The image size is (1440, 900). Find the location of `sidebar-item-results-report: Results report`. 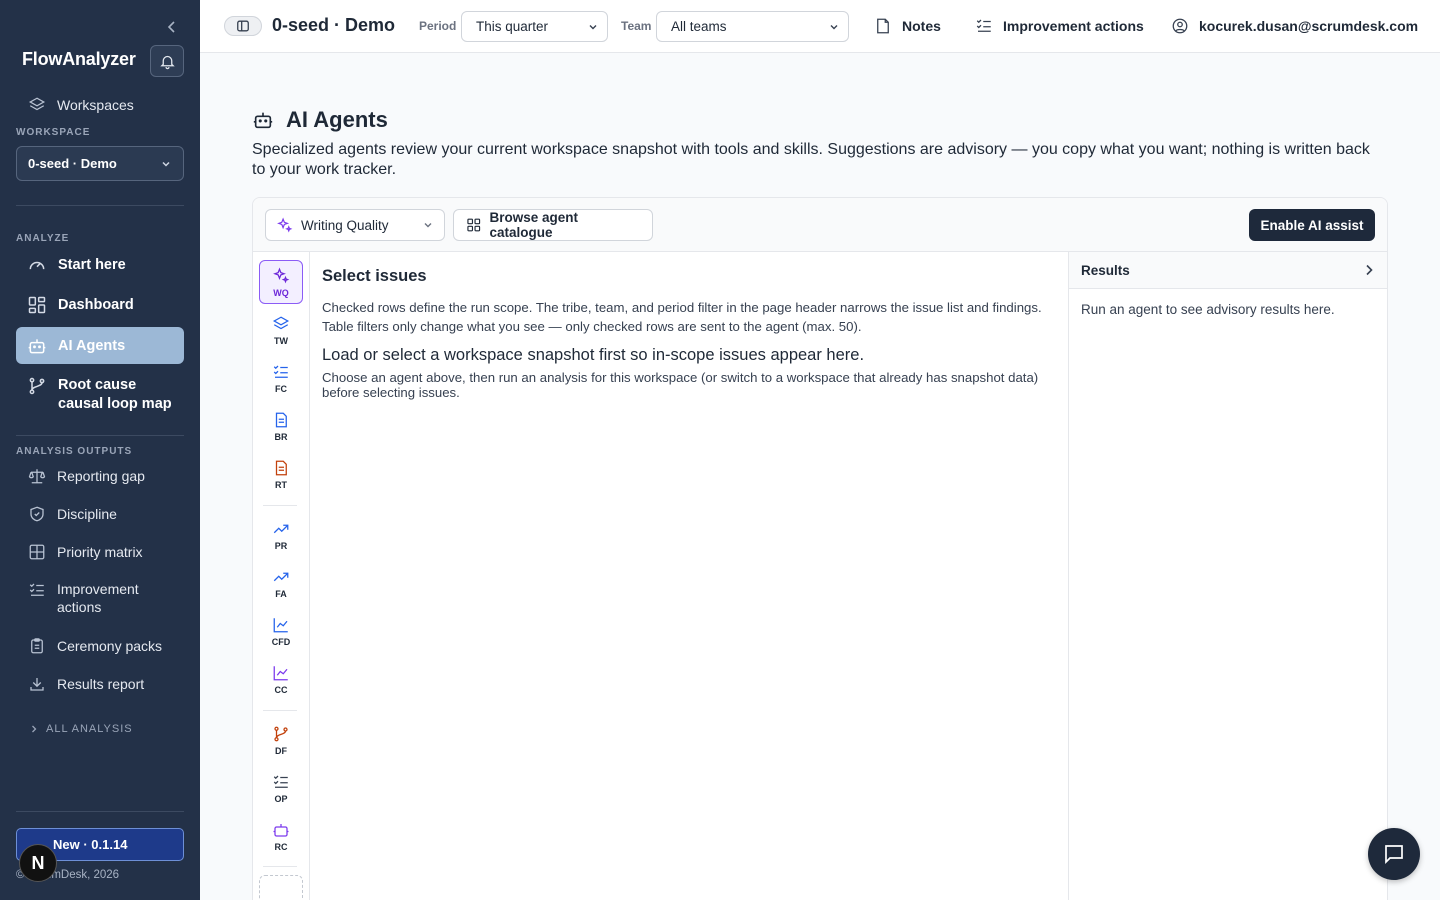

sidebar-item-results-report: Results report is located at coordinates (100, 684).